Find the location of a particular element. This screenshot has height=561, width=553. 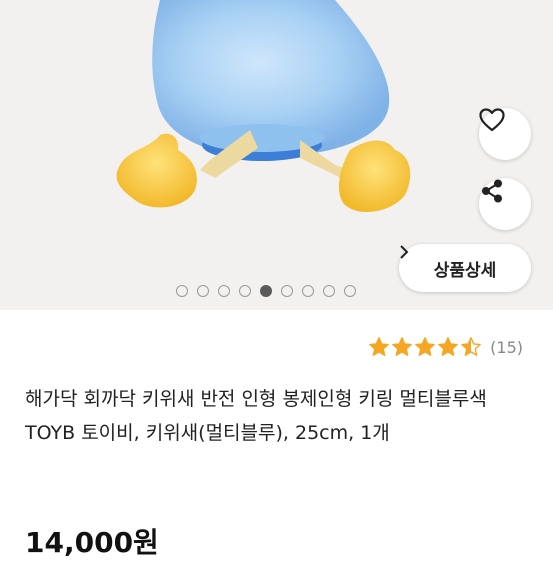

rating: (15) is located at coordinates (445, 347).